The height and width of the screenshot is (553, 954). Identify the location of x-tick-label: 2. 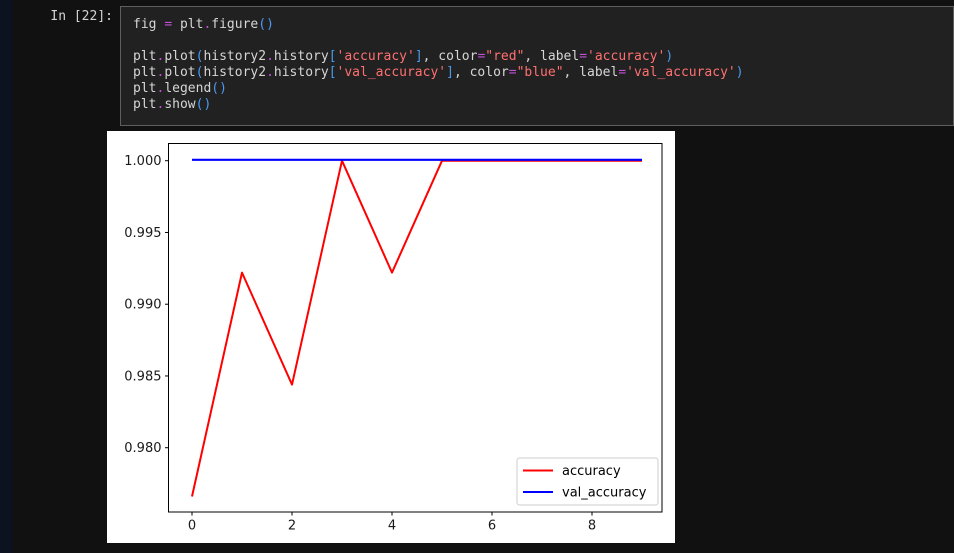
(292, 526).